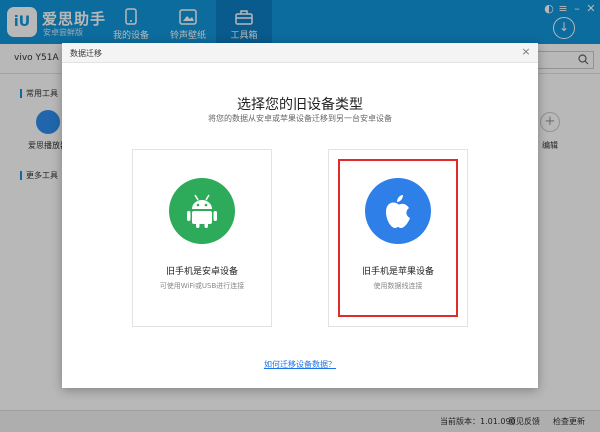 Image resolution: width=600 pixels, height=432 pixels. What do you see at coordinates (398, 211) in the screenshot?
I see `apple-icon` at bounding box center [398, 211].